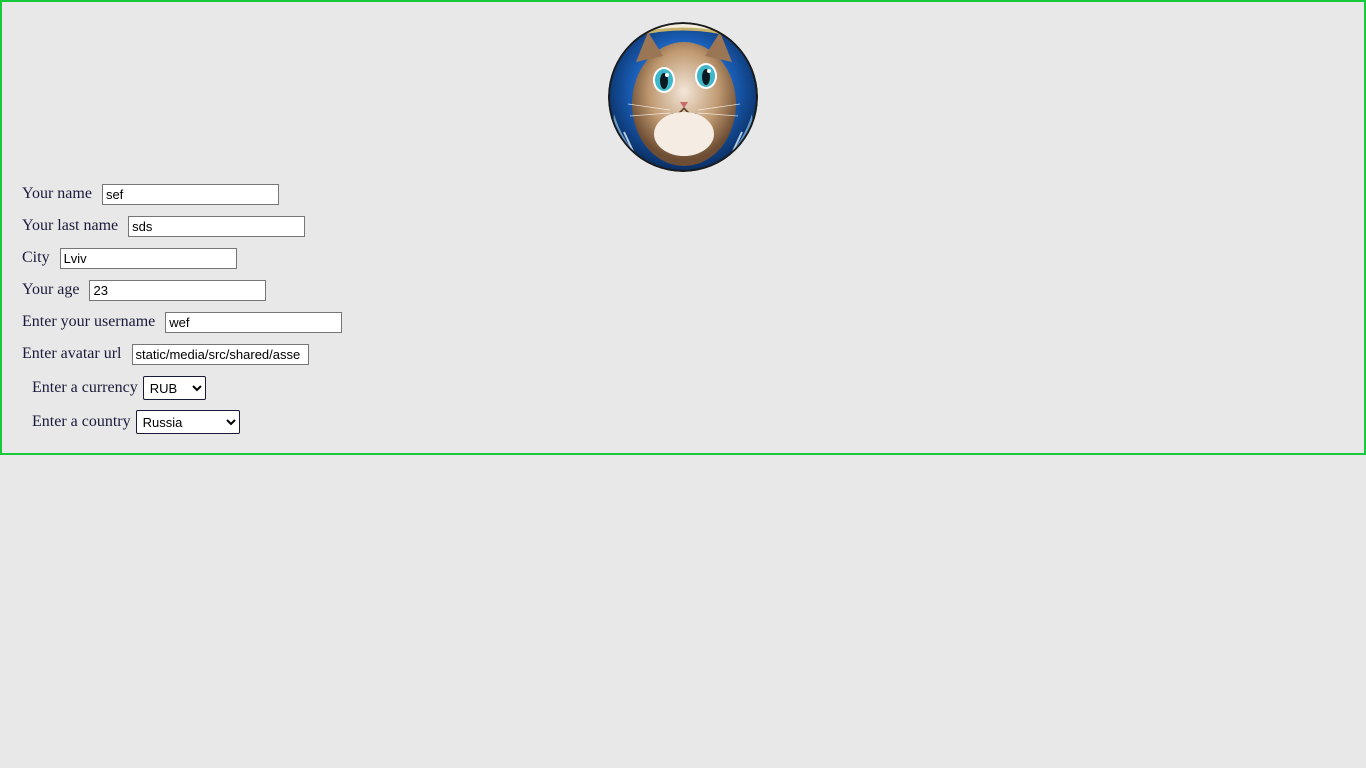  I want to click on avatar-url-label: Enter avatar url, so click(72, 353).